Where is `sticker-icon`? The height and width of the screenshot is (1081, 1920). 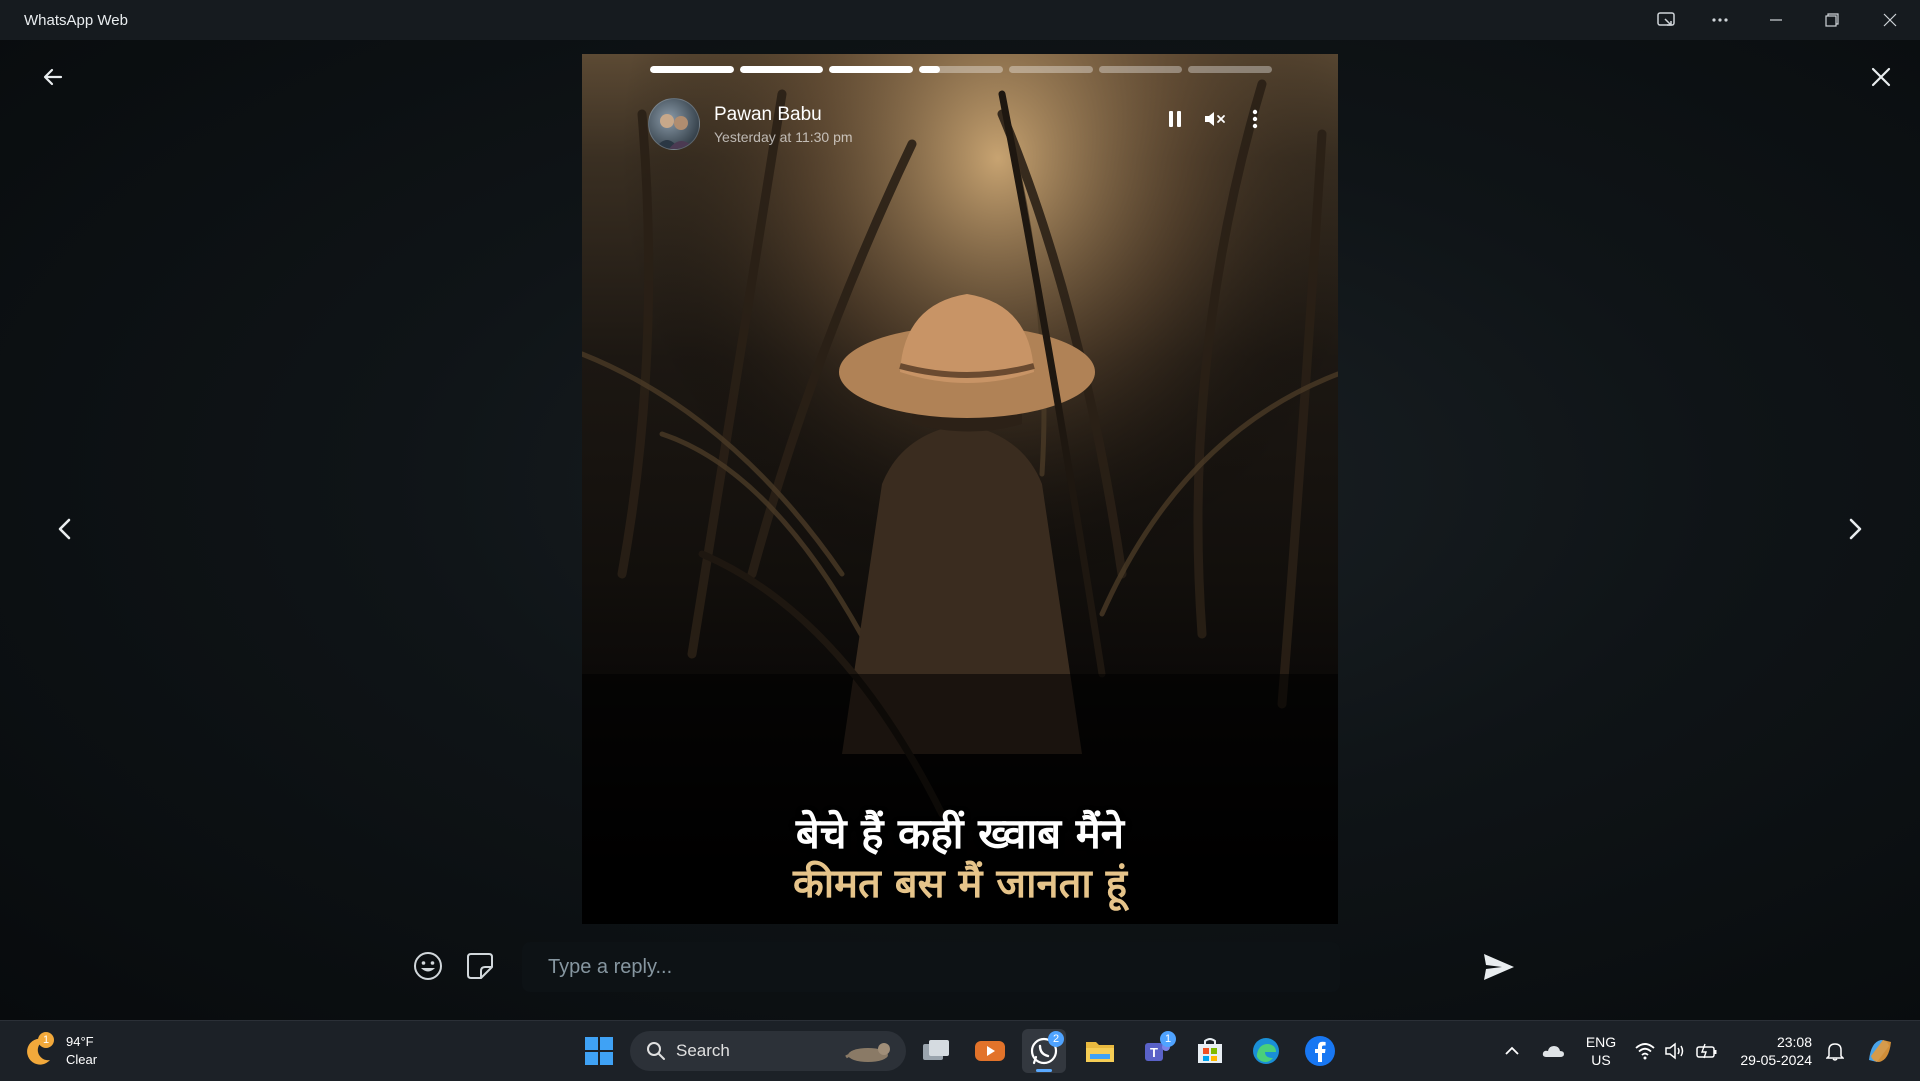
sticker-icon is located at coordinates (480, 966).